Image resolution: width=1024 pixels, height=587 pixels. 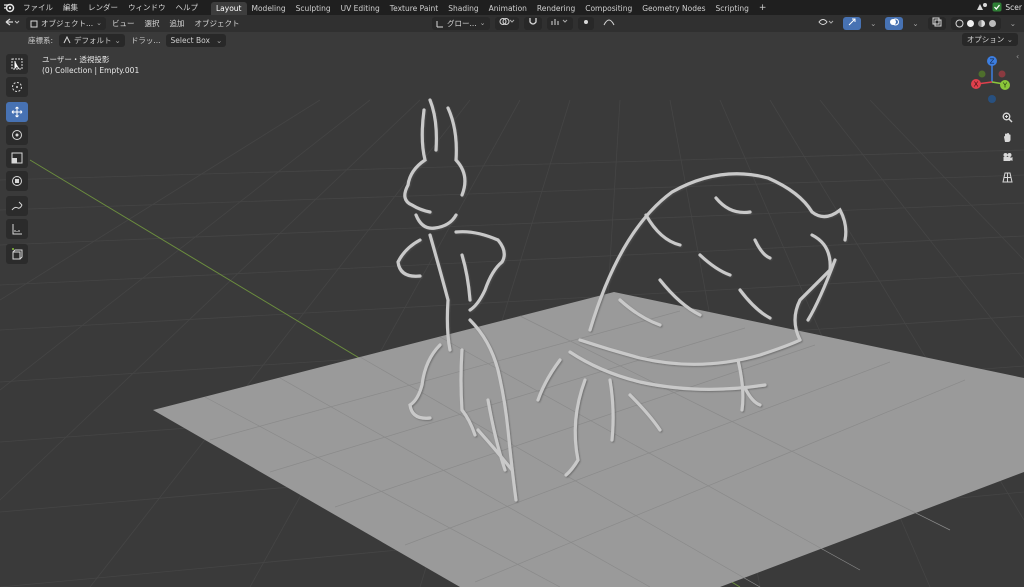 I want to click on z-axis-label: Z, so click(x=992, y=62).